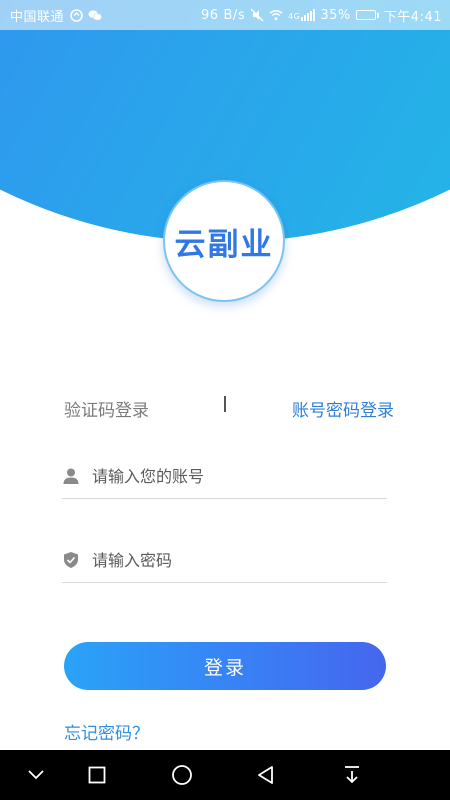 Image resolution: width=450 pixels, height=800 pixels. Describe the element at coordinates (367, 15) in the screenshot. I see `battery-icon` at that location.